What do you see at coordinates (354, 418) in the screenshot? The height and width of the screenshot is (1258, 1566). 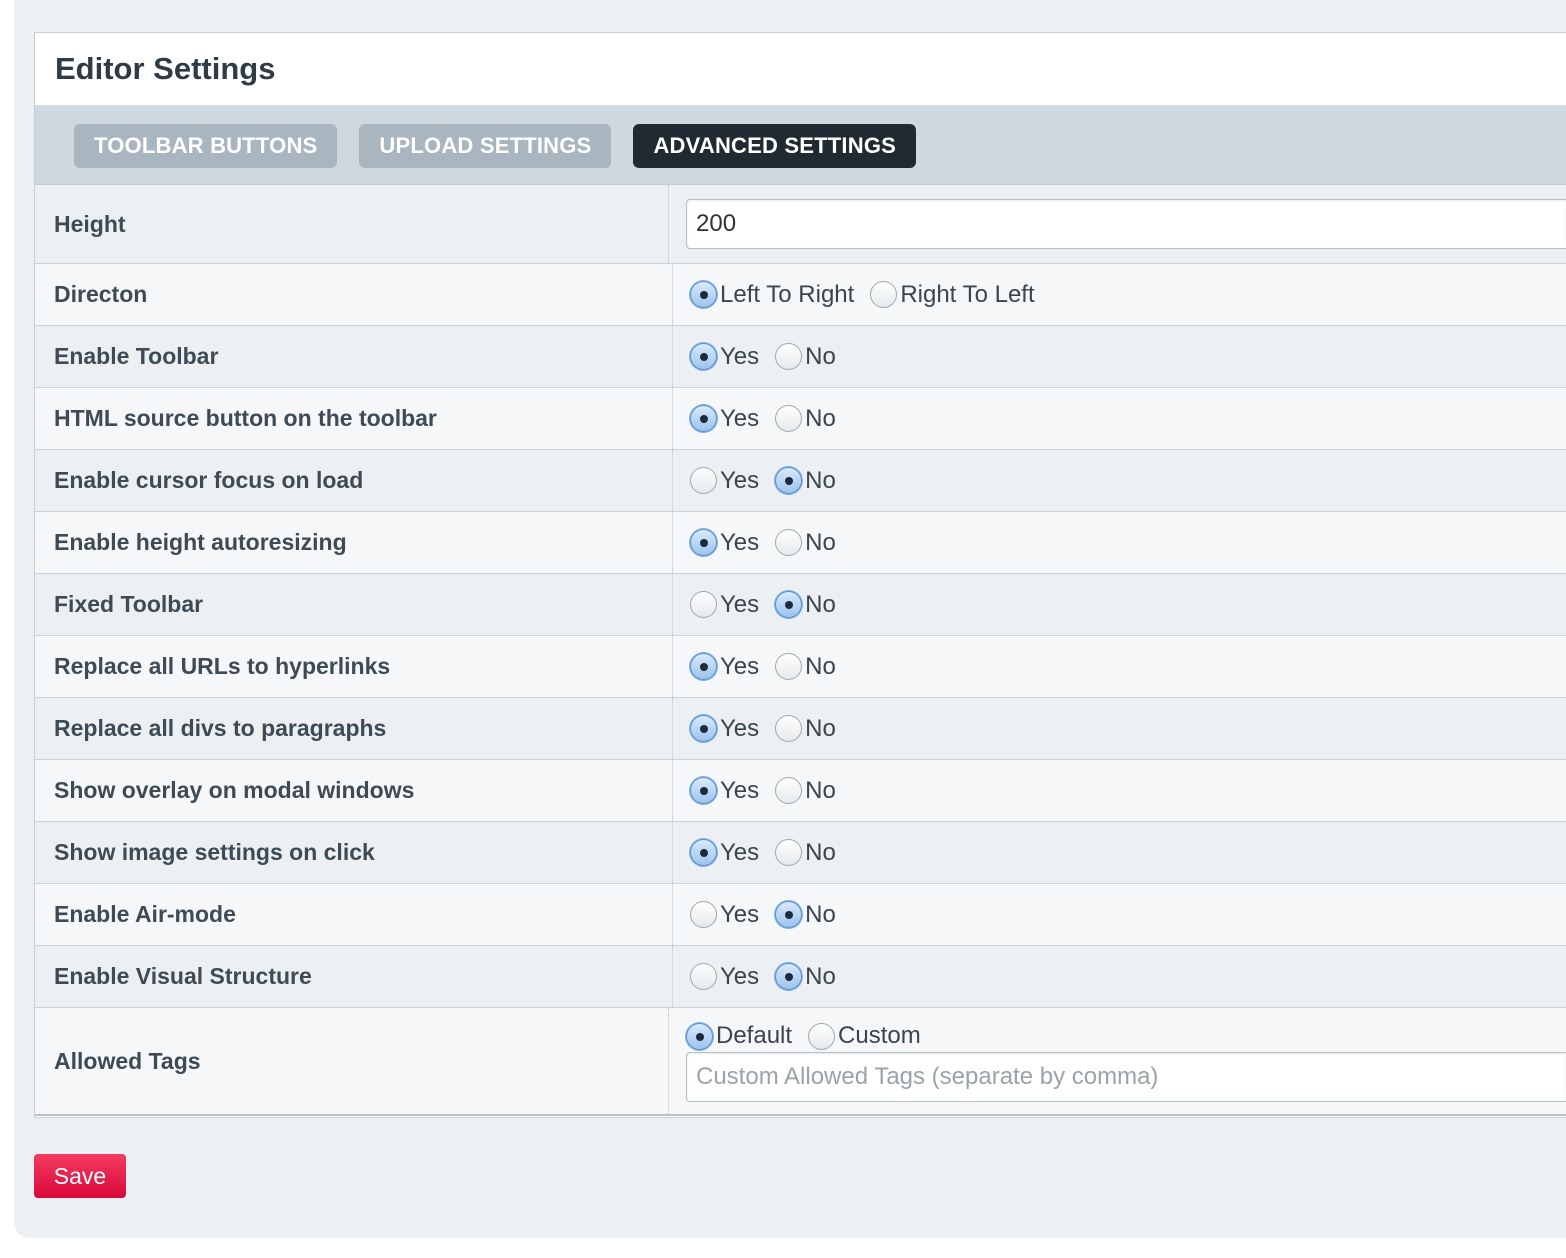 I see `setting-label: HTML source button on the toolbar` at bounding box center [354, 418].